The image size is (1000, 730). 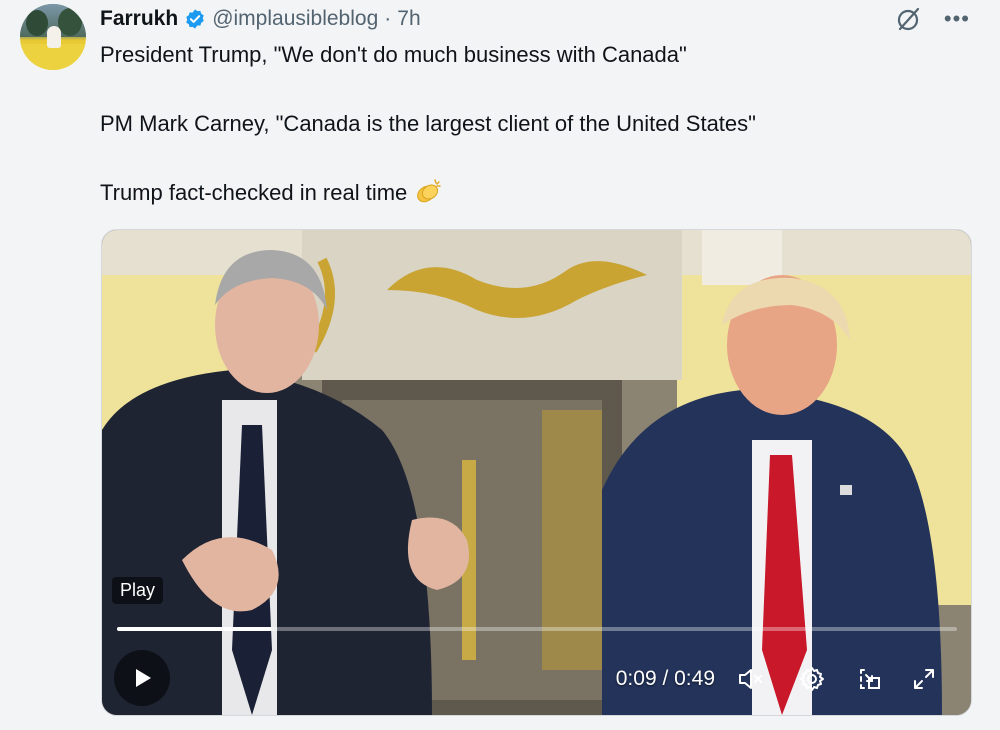 I want to click on fullscreen-button, so click(x=924, y=679).